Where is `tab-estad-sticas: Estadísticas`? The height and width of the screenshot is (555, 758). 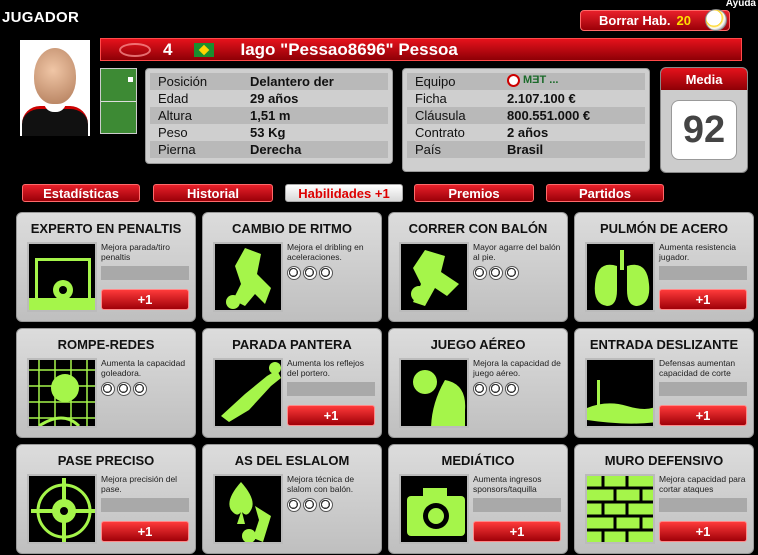
tab-estad-sticas: Estadísticas is located at coordinates (81, 193).